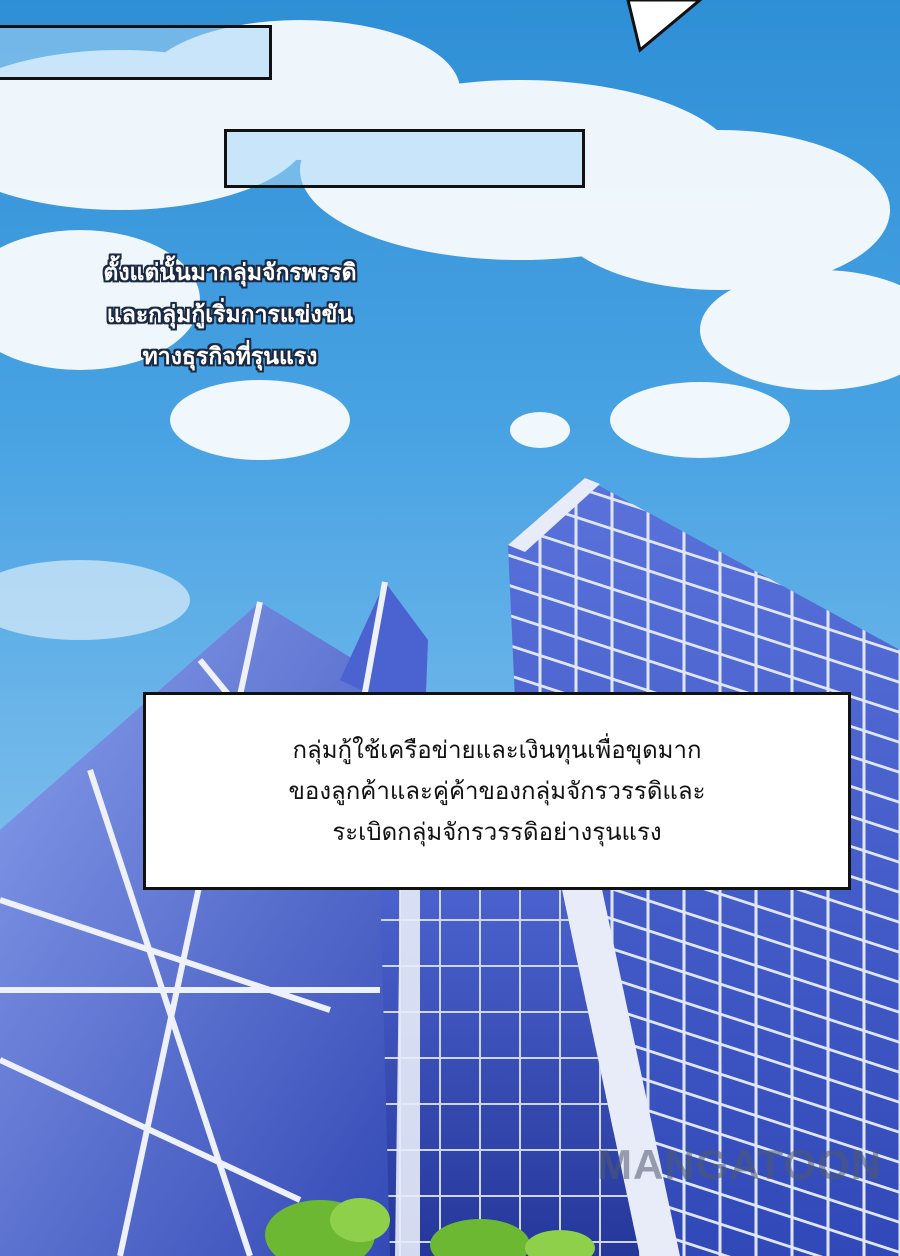  I want to click on narration-line: ตั้งแต่นั้นมากลุ่มจักรพรรดิ, so click(230, 273).